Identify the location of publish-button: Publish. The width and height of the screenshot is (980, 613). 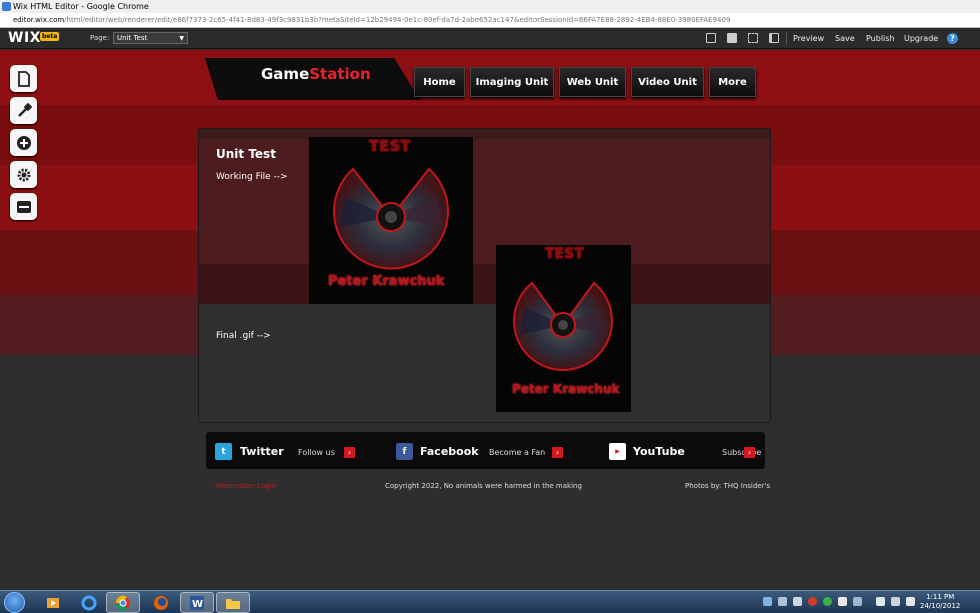
(880, 38).